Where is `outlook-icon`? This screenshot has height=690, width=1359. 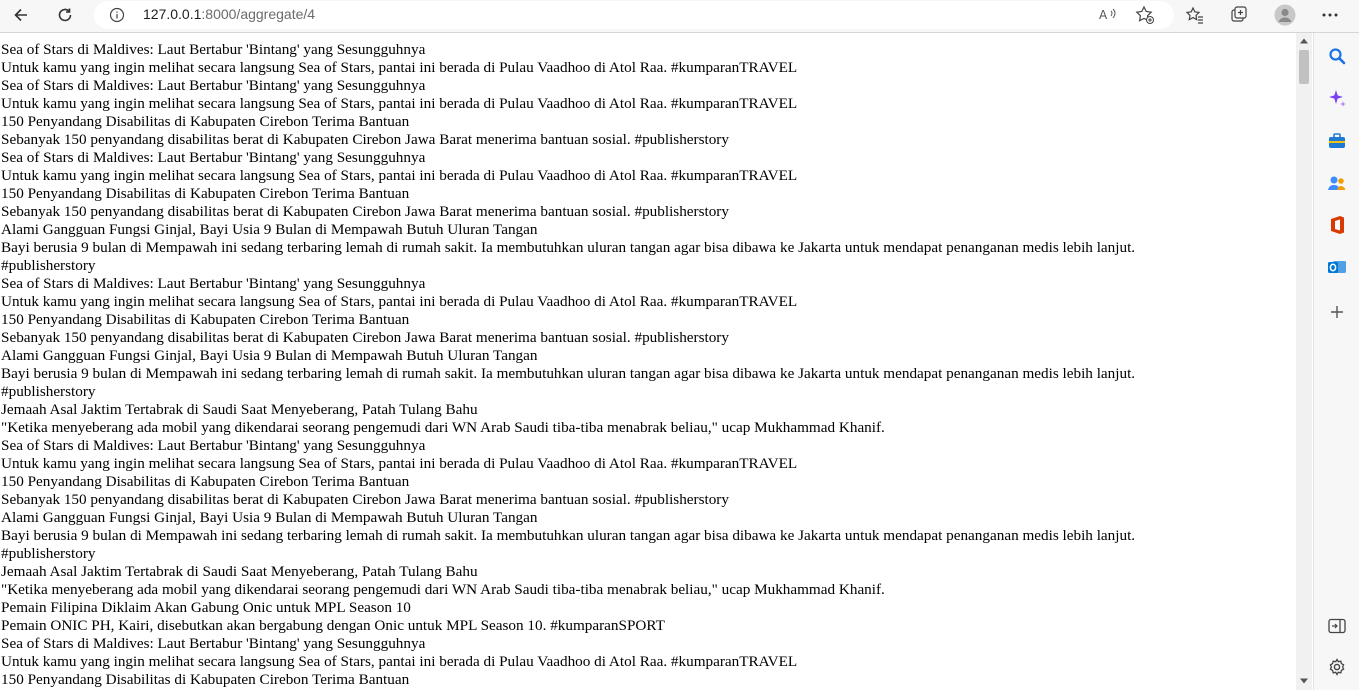
outlook-icon is located at coordinates (1337, 267).